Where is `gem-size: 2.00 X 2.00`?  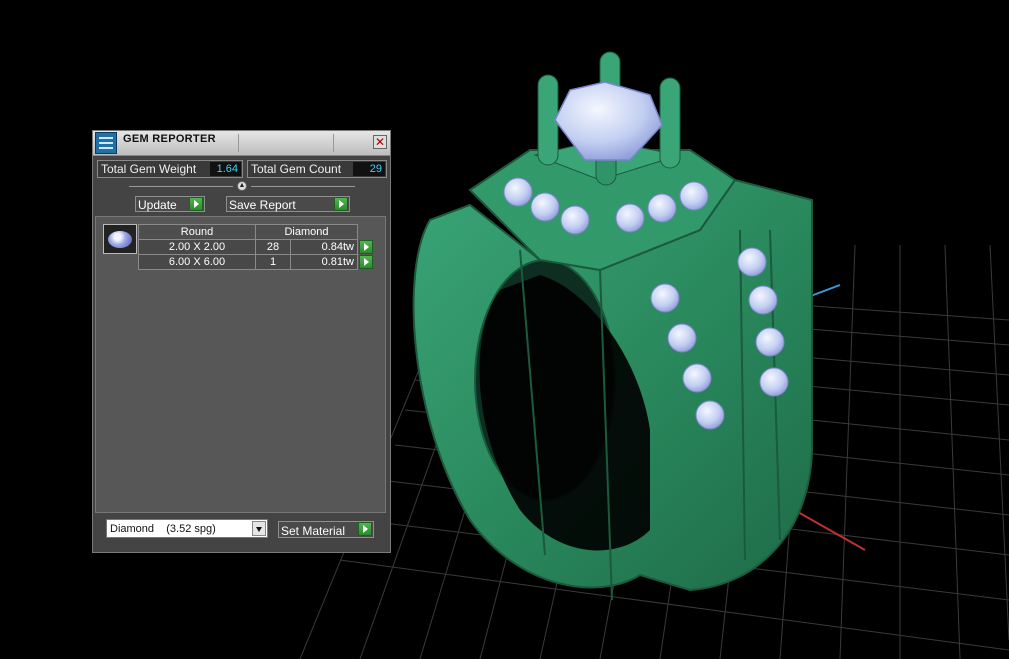
gem-size: 2.00 X 2.00 is located at coordinates (197, 247).